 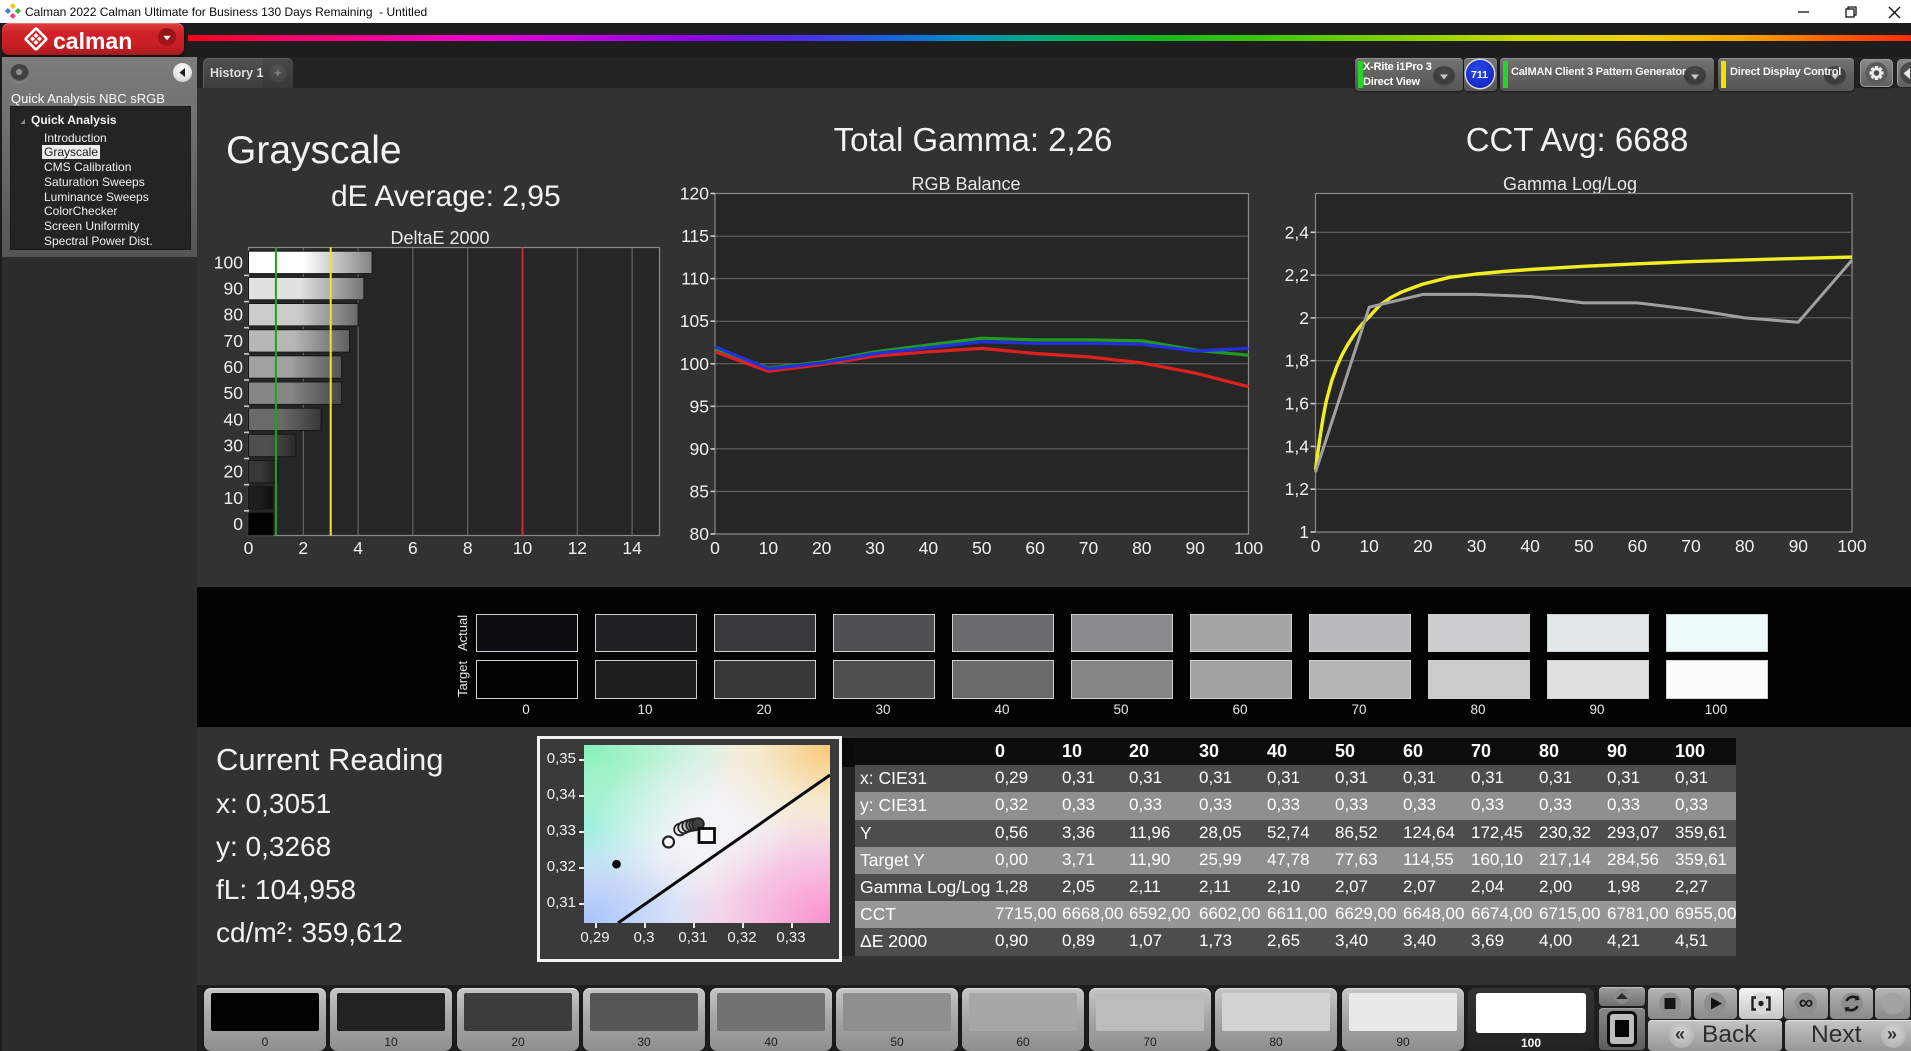 What do you see at coordinates (1297, 404) in the screenshot?
I see `svg-text: 1,6` at bounding box center [1297, 404].